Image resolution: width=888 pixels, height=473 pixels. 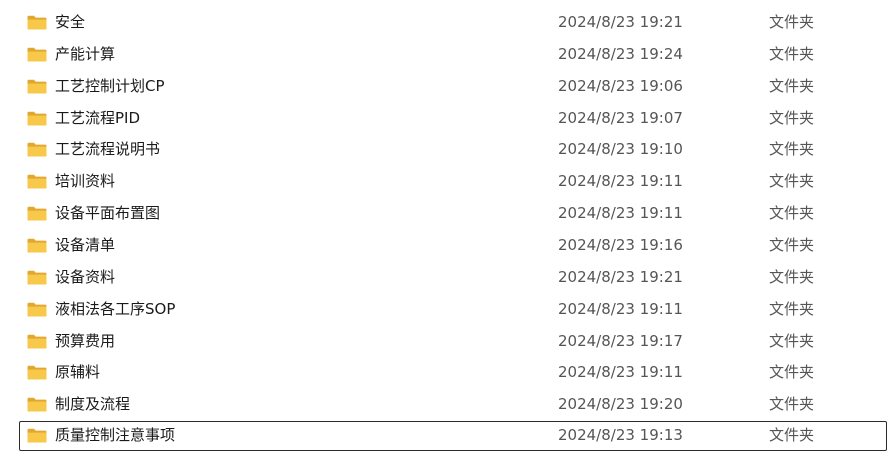 I want to click on file-name: 设备资料, so click(x=85, y=276).